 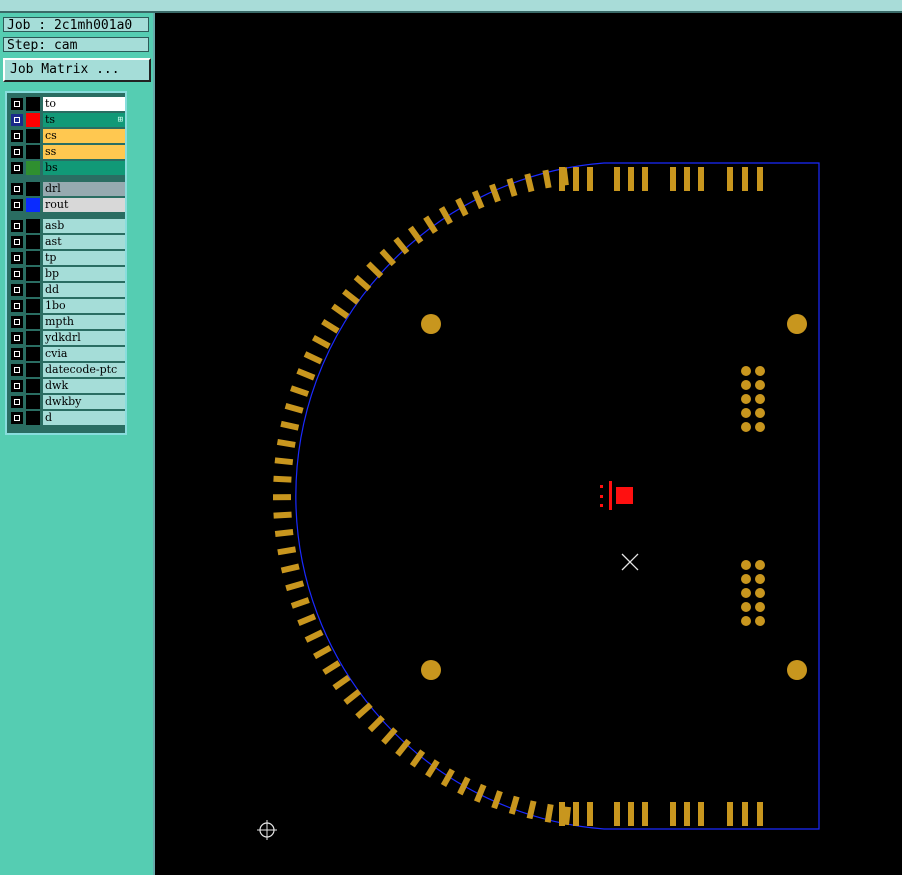 I want to click on layer-name: drl, so click(x=84, y=189).